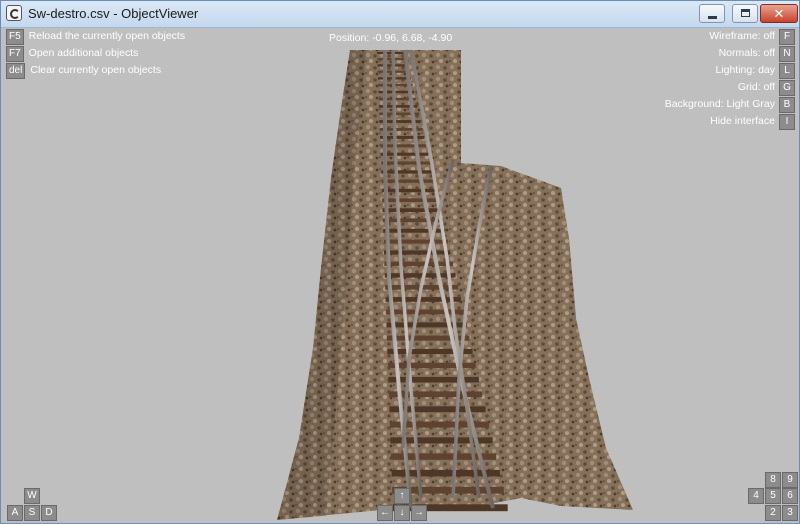 This screenshot has width=800, height=524. I want to click on close-button: ✕, so click(779, 13).